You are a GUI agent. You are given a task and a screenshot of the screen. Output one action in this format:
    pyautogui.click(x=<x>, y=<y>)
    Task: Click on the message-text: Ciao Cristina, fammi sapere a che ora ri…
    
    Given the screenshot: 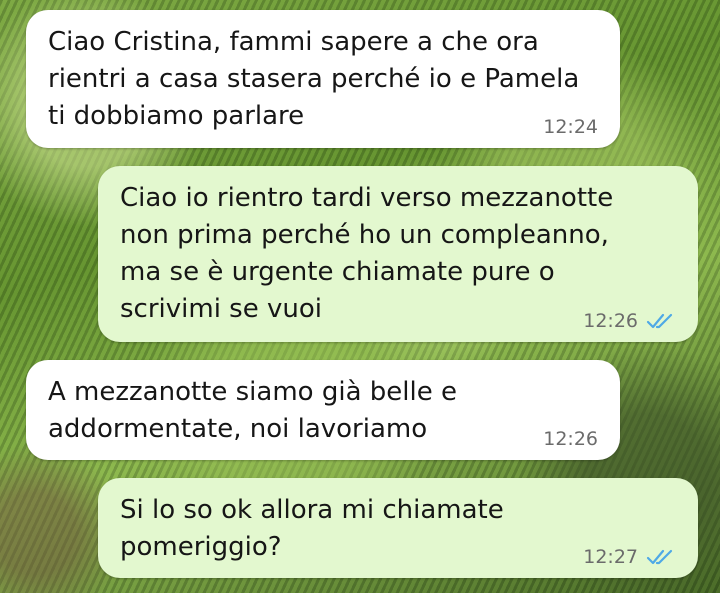 What is the action you would take?
    pyautogui.click(x=314, y=79)
    